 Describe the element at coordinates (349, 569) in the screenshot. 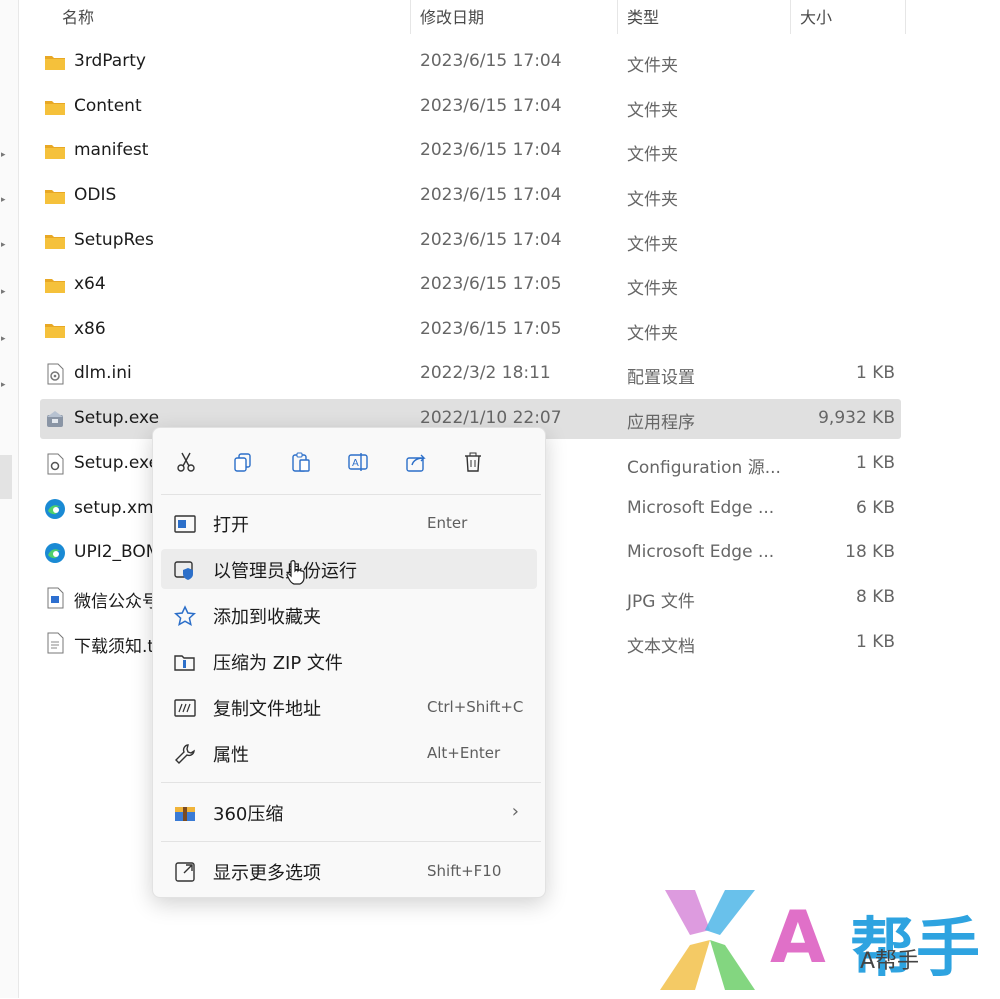

I see `menu-item-run-as-admin: 以管理员身份运行` at that location.